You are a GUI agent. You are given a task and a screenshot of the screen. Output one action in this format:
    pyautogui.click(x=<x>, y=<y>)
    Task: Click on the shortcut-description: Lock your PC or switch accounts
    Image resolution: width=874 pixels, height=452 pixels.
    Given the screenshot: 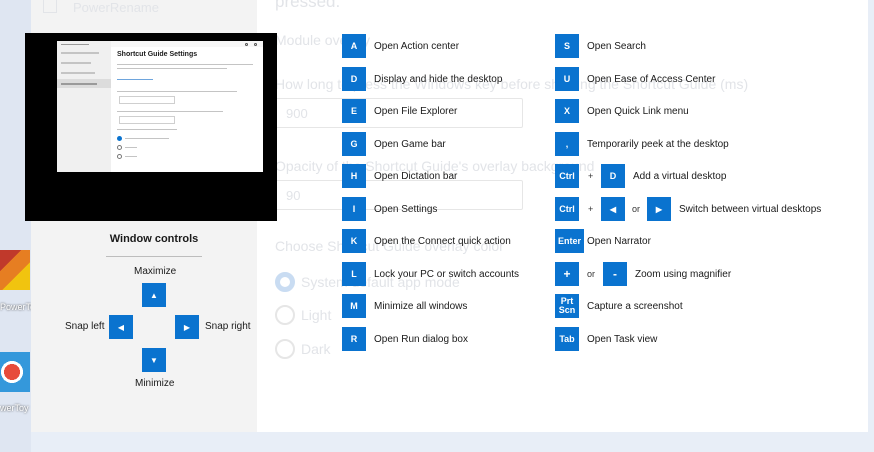 What is the action you would take?
    pyautogui.click(x=447, y=274)
    